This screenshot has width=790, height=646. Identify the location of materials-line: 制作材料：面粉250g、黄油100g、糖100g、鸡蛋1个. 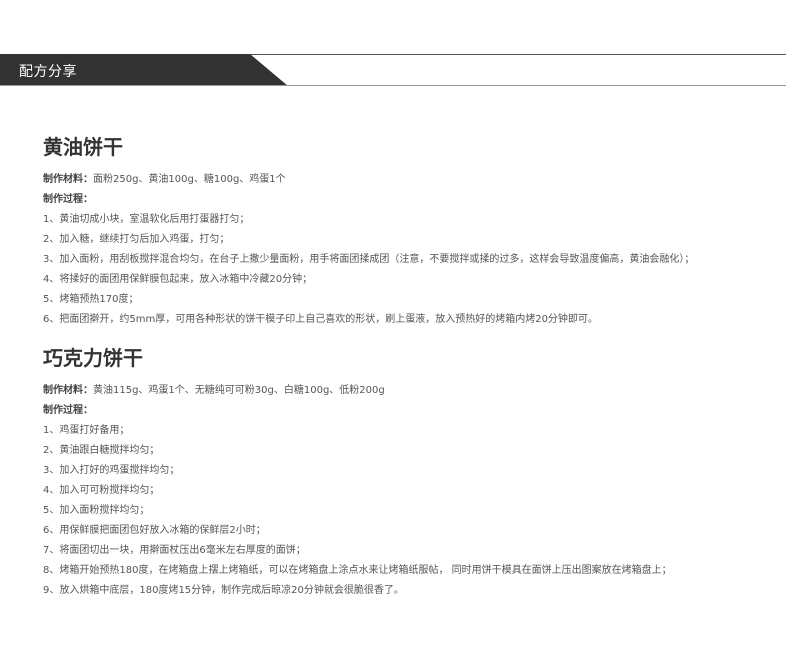
(415, 180).